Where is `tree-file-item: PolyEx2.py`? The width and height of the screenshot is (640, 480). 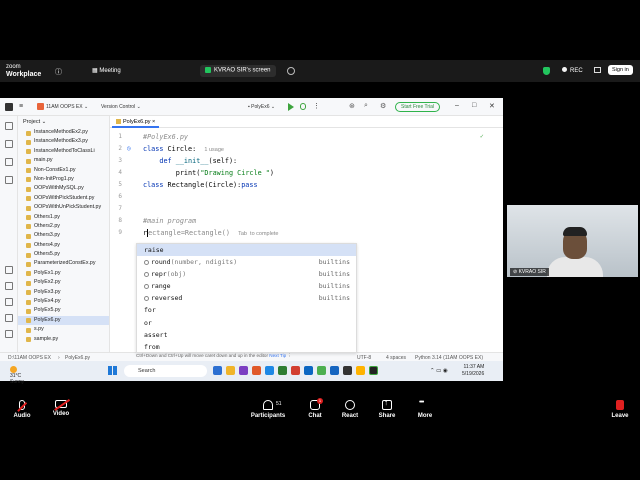
tree-file-item: PolyEx2.py is located at coordinates (63, 282).